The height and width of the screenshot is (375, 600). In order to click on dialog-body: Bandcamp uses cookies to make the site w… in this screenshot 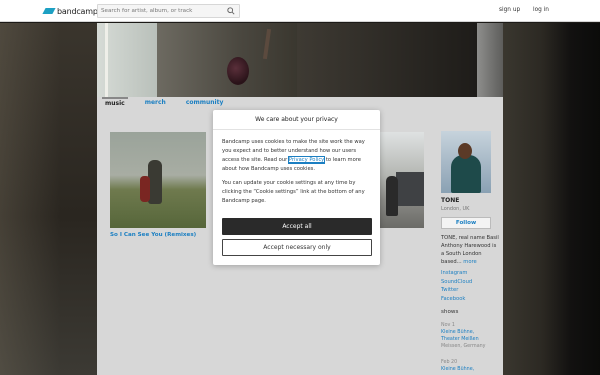, I will do `click(297, 174)`.